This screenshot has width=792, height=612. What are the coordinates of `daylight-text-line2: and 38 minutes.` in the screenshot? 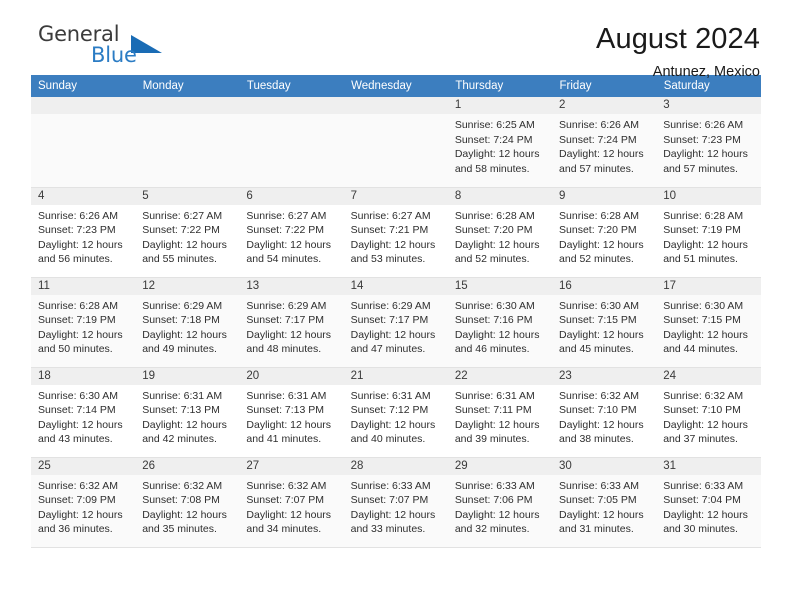 It's located at (596, 439).